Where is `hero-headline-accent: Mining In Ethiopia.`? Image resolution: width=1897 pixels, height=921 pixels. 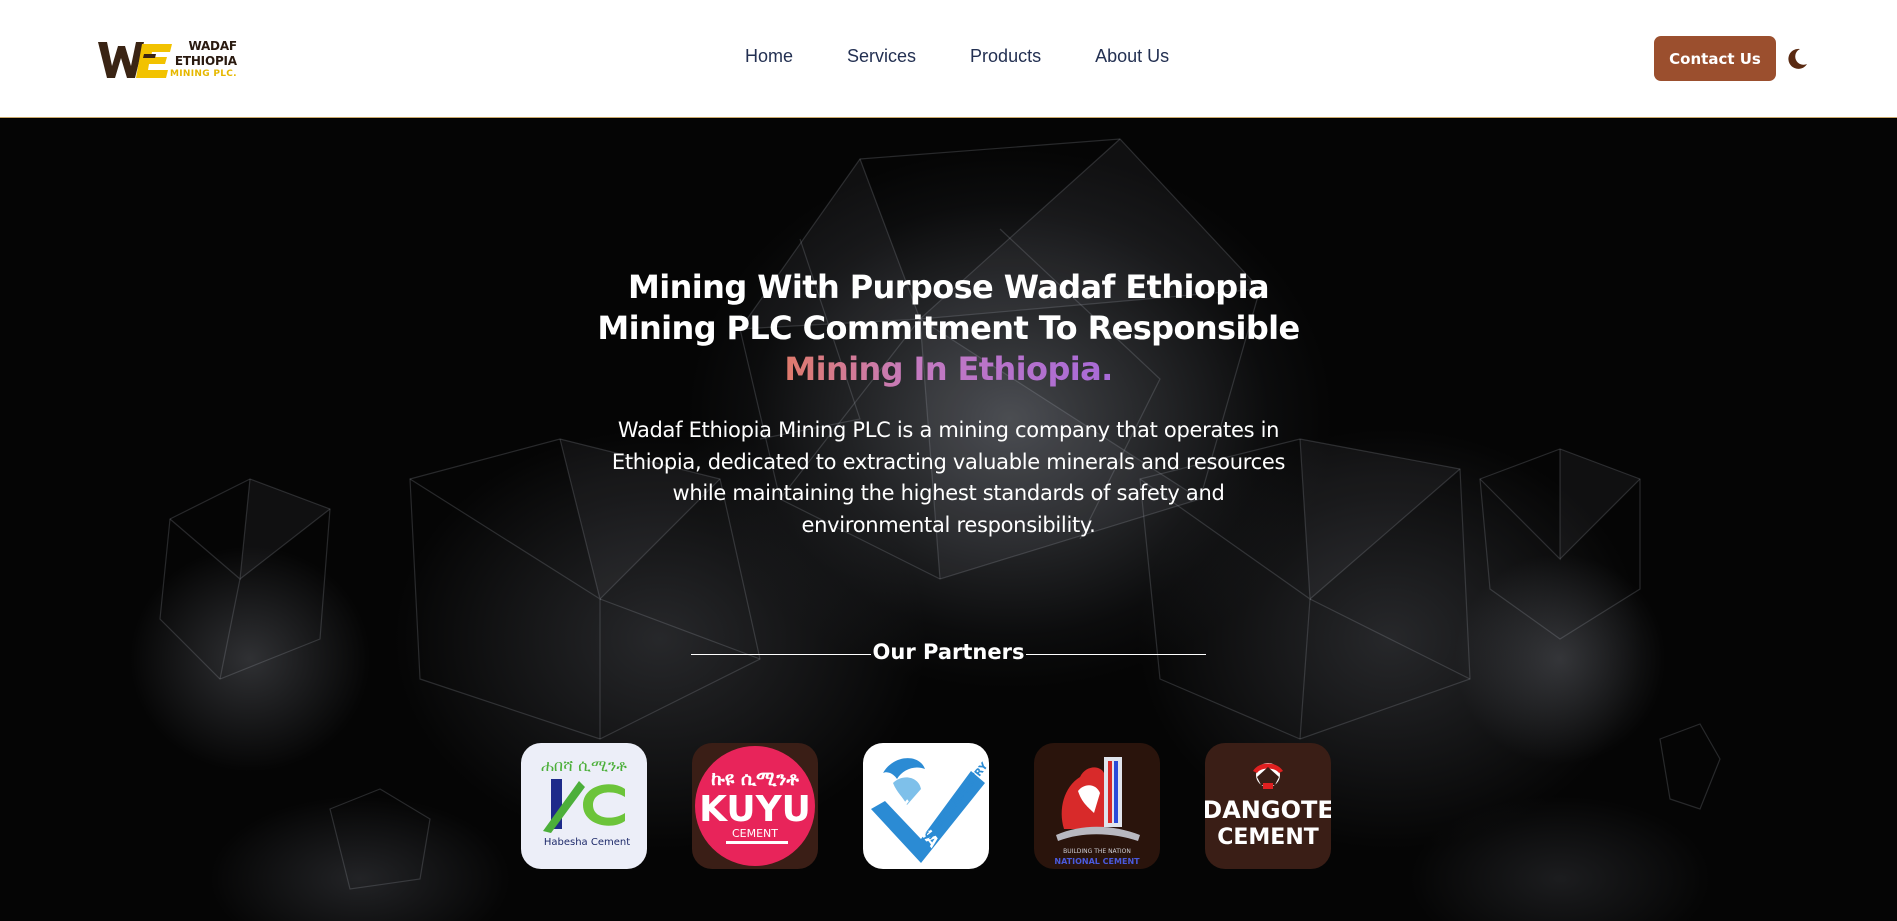
hero-headline-accent: Mining In Ethiopia. is located at coordinates (948, 369).